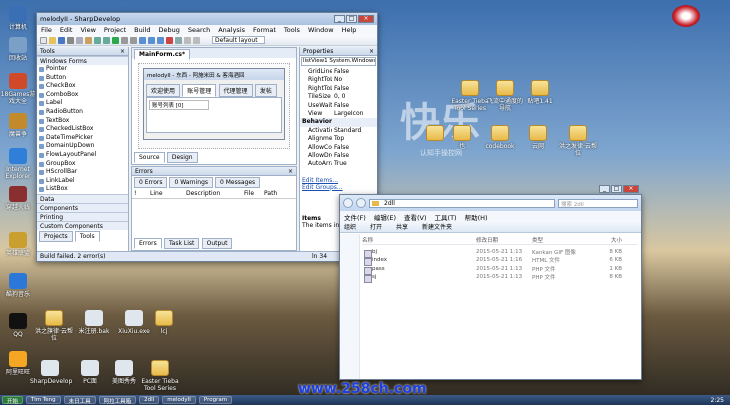 The height and width of the screenshot is (405, 730). I want to click on minimize-button: _, so click(339, 19).